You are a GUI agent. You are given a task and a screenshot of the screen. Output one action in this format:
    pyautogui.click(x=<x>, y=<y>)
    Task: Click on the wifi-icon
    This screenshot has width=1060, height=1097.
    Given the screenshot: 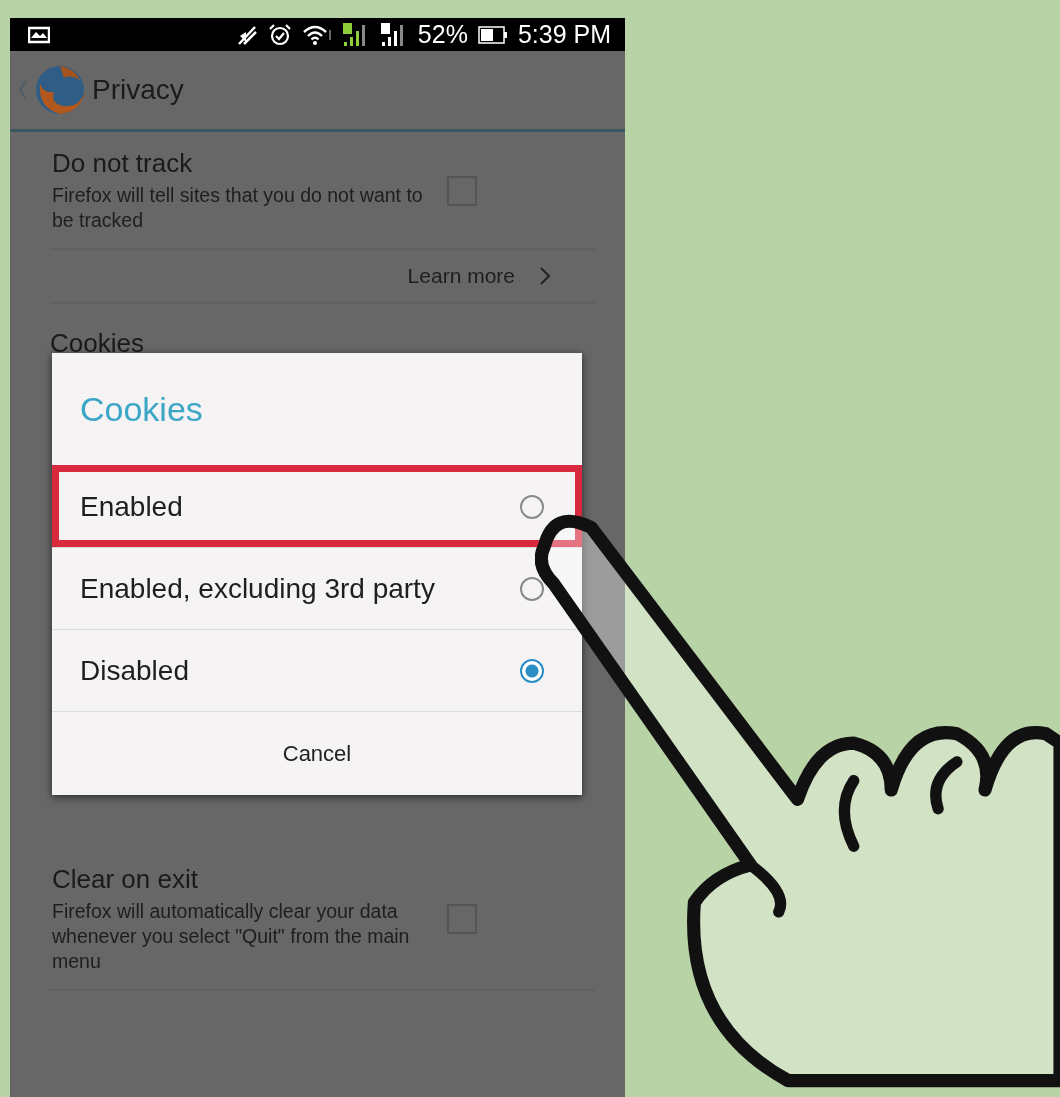 What is the action you would take?
    pyautogui.click(x=316, y=34)
    